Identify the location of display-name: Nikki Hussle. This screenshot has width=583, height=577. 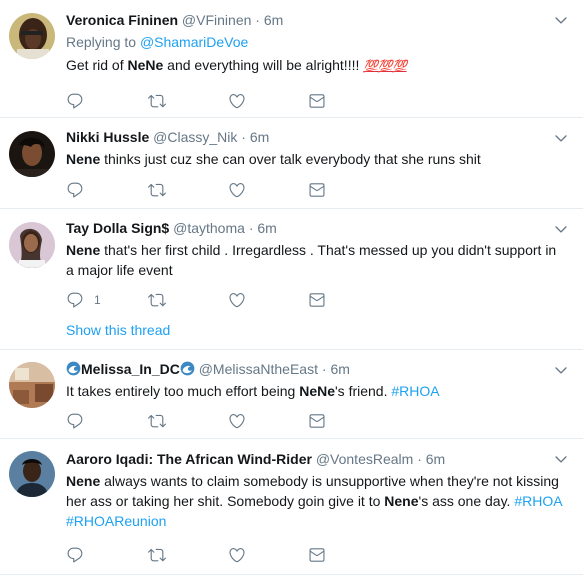
(107, 137).